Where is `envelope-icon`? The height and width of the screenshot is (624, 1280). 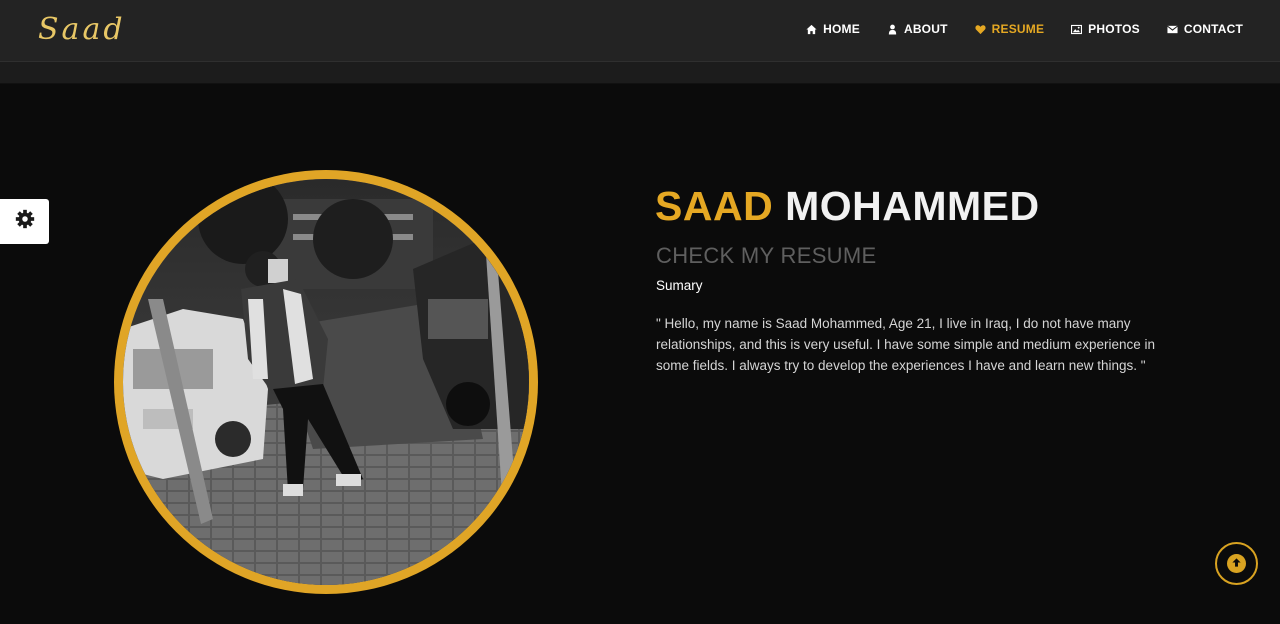
envelope-icon is located at coordinates (1172, 29).